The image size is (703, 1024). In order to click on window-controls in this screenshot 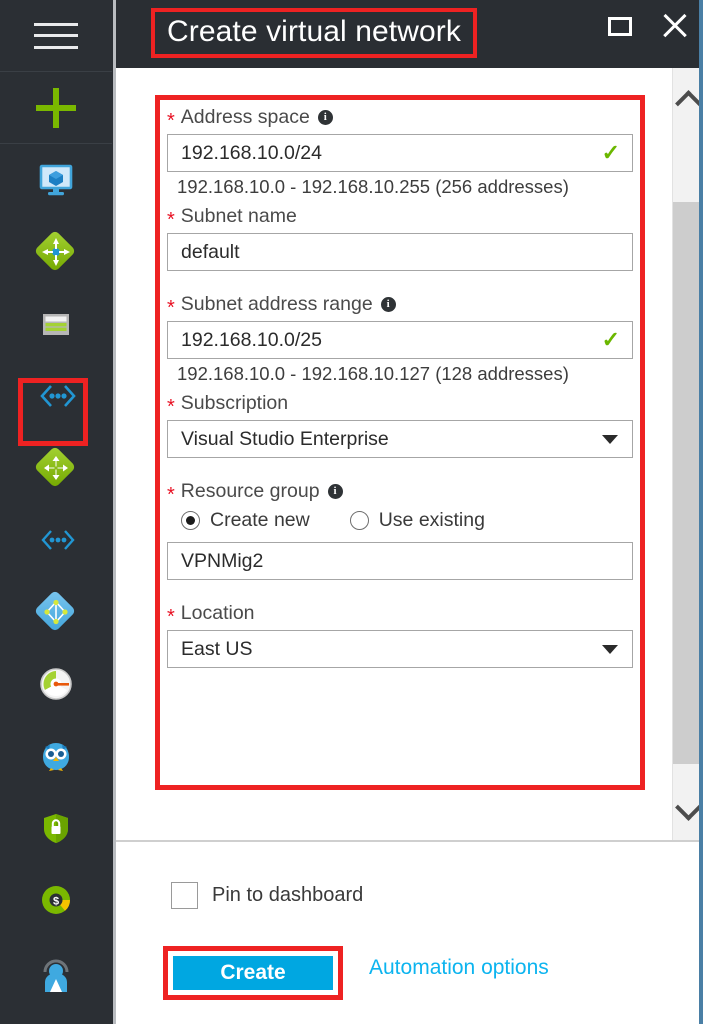, I will do `click(648, 26)`.